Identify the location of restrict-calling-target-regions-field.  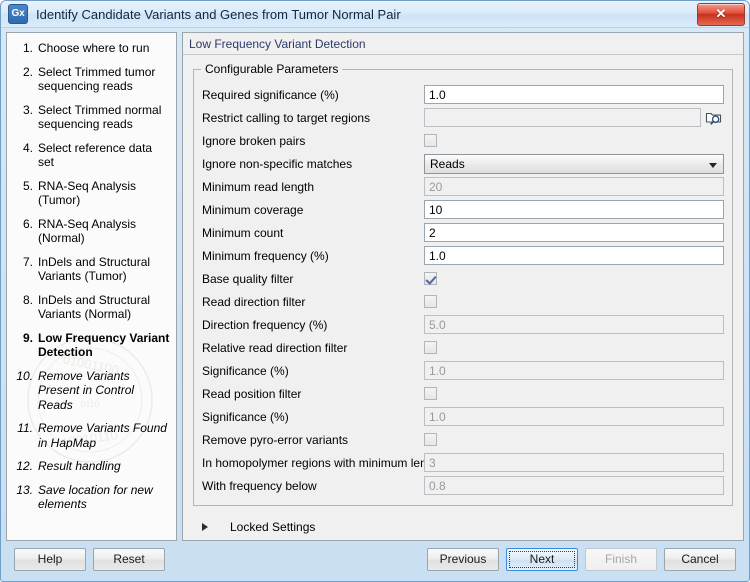
(574, 117).